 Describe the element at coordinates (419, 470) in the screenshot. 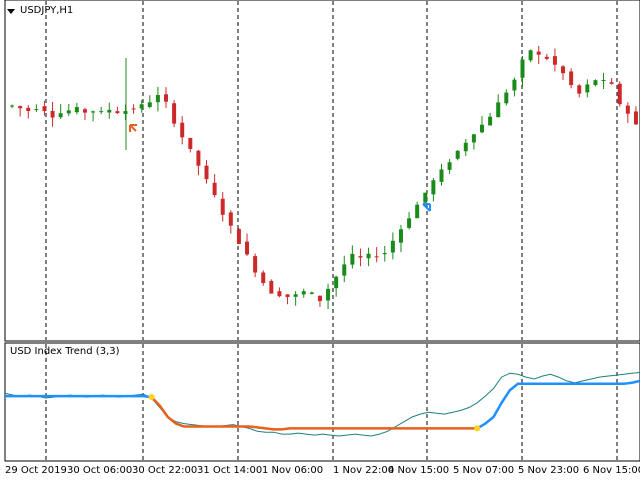

I see `time-axis-label: 4 Nov 15:00` at that location.